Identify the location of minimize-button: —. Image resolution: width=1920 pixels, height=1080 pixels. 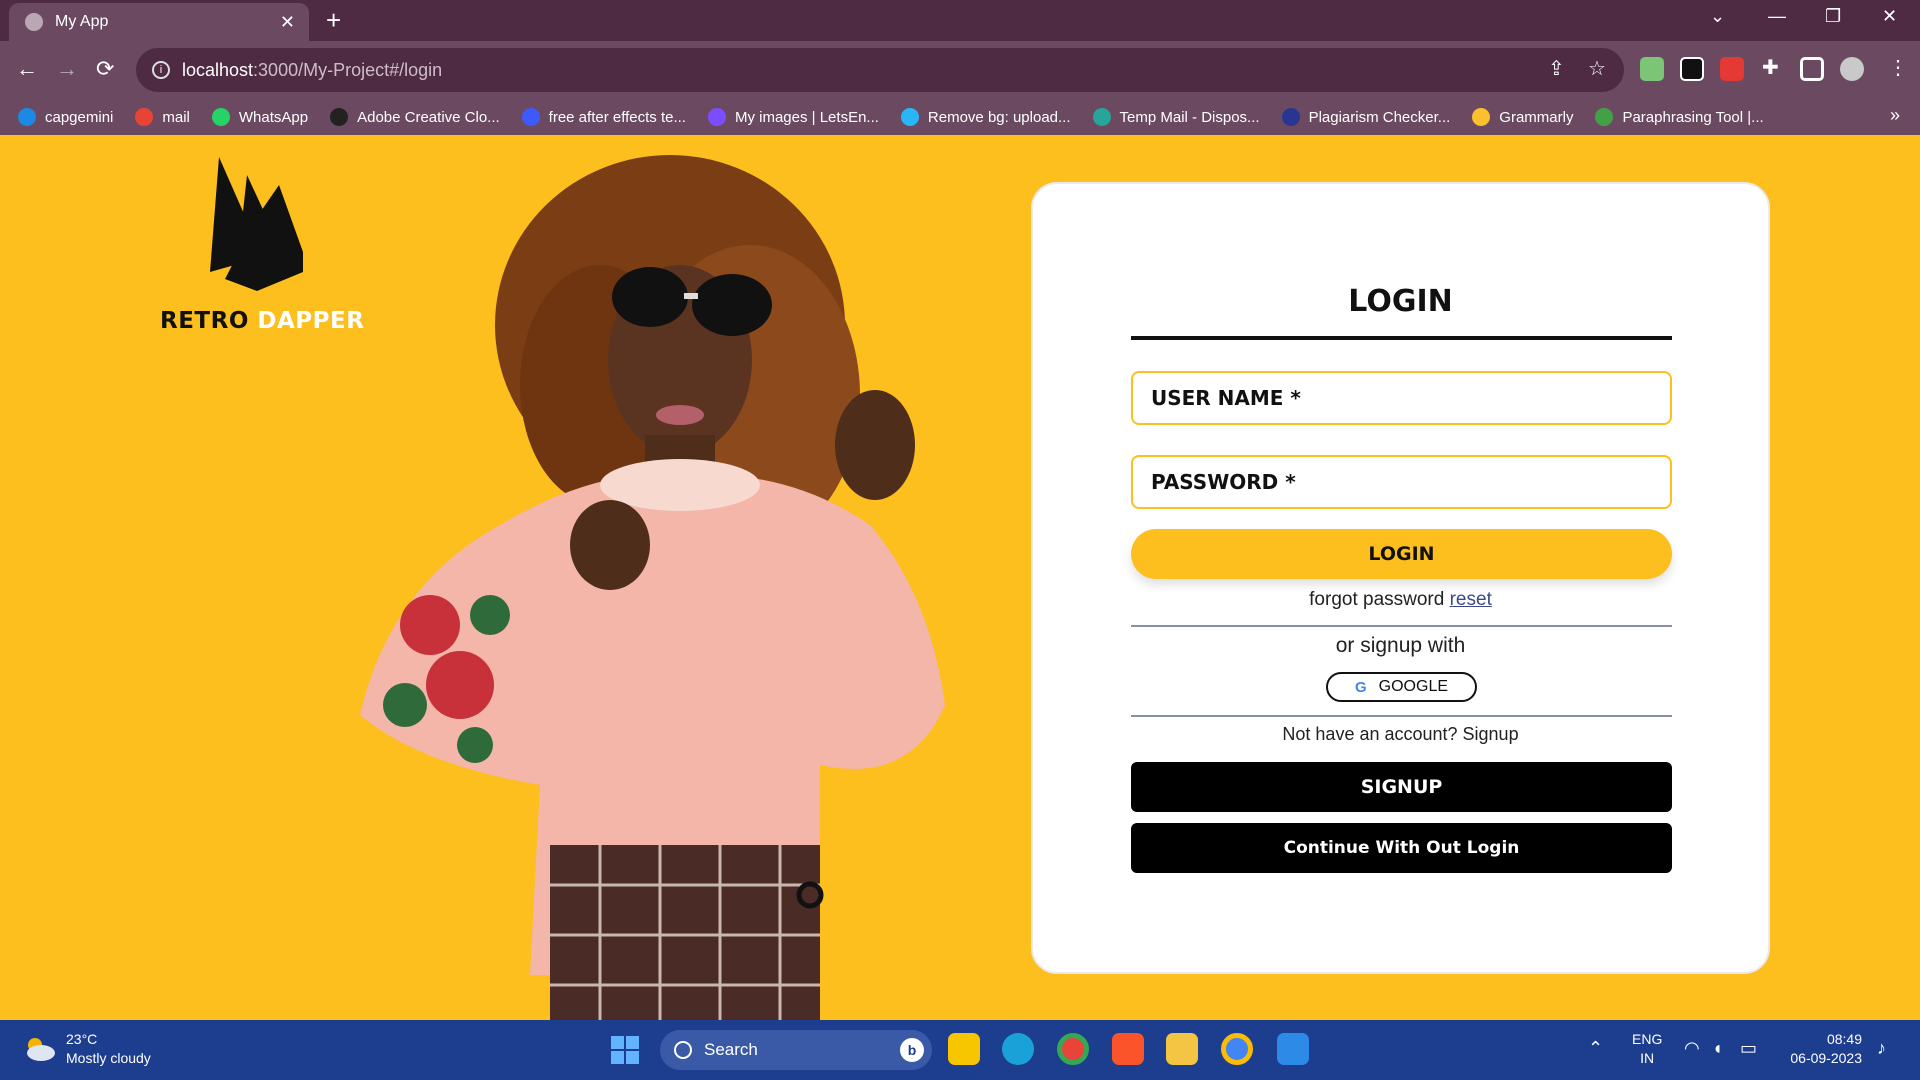
(1777, 16).